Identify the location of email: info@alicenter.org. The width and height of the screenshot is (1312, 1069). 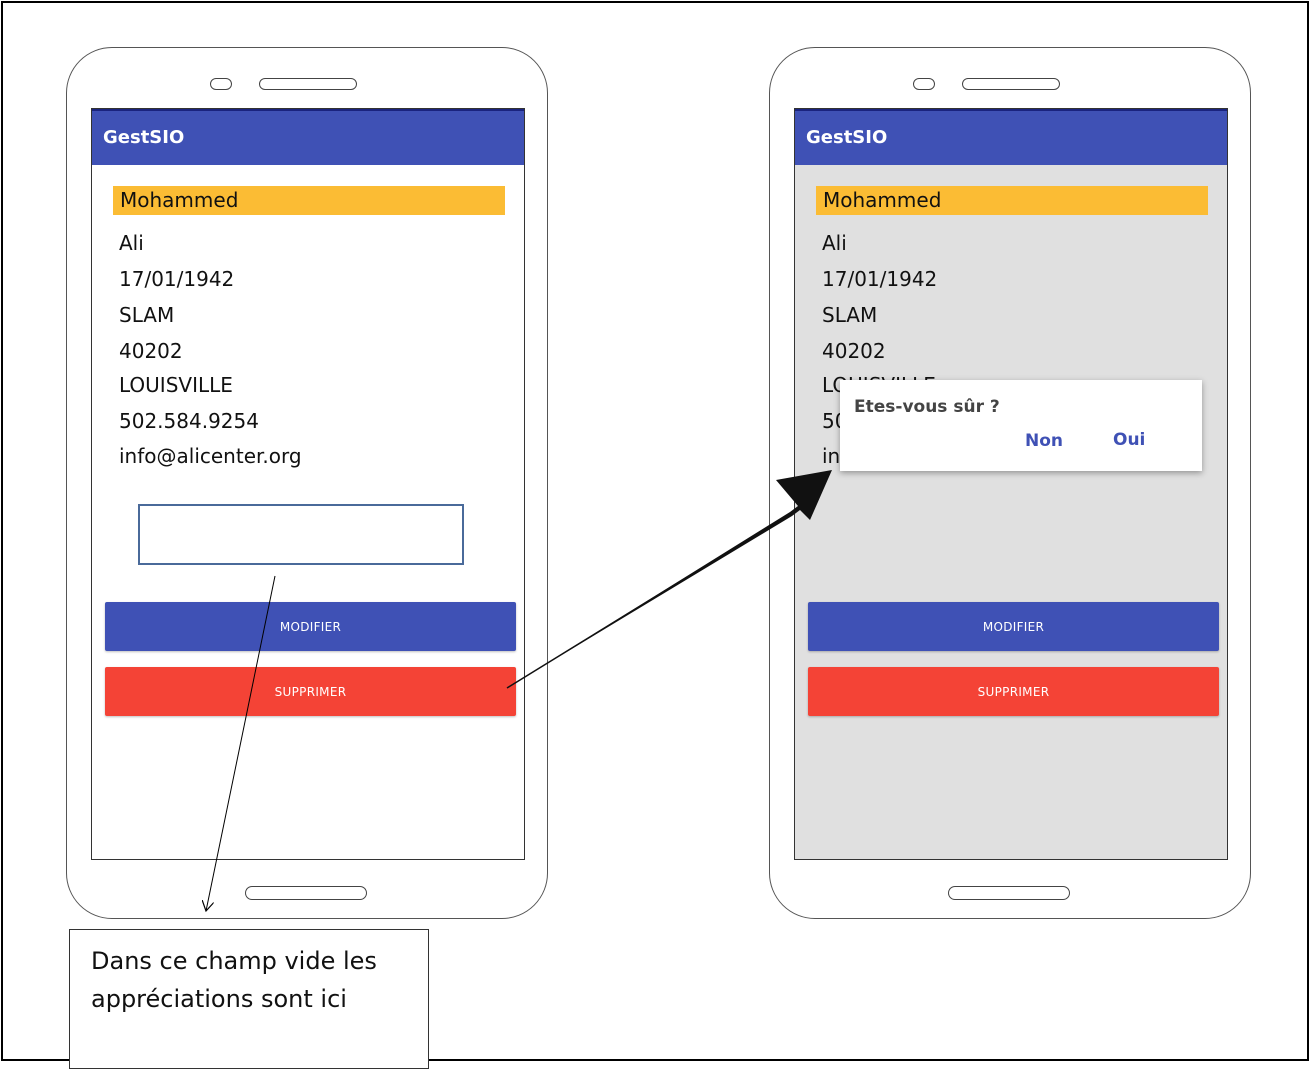
(210, 456).